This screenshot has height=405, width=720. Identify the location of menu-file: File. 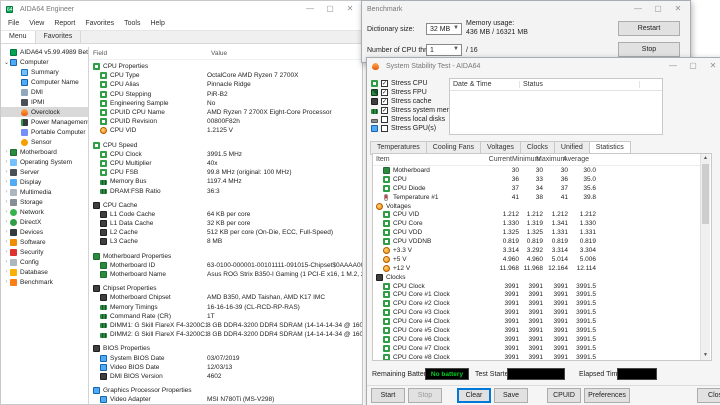
(13, 23).